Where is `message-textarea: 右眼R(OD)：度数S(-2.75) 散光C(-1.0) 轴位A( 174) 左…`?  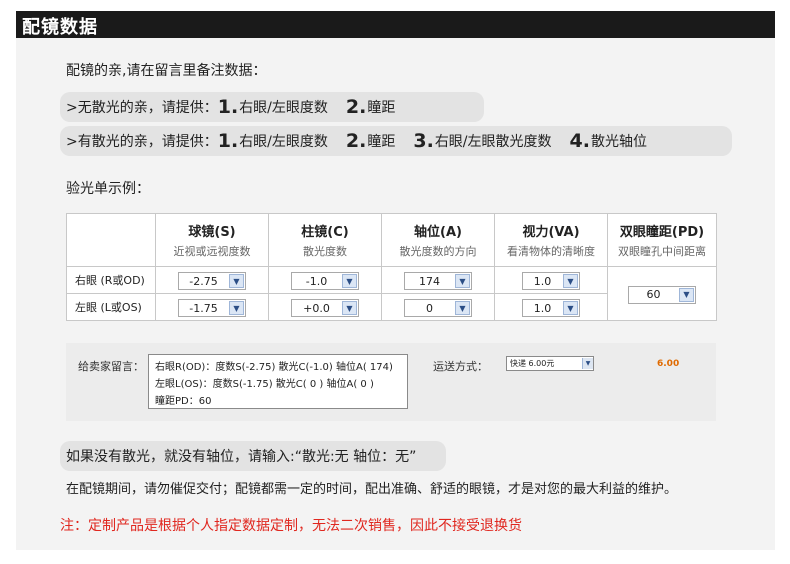 message-textarea: 右眼R(OD)：度数S(-2.75) 散光C(-1.0) 轴位A( 174) 左… is located at coordinates (278, 381).